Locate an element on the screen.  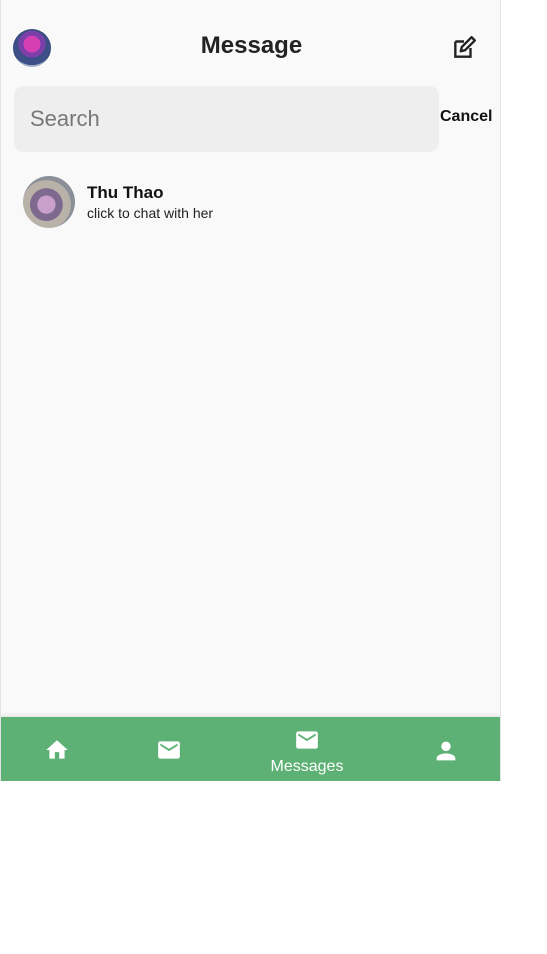
avatar is located at coordinates (49, 202).